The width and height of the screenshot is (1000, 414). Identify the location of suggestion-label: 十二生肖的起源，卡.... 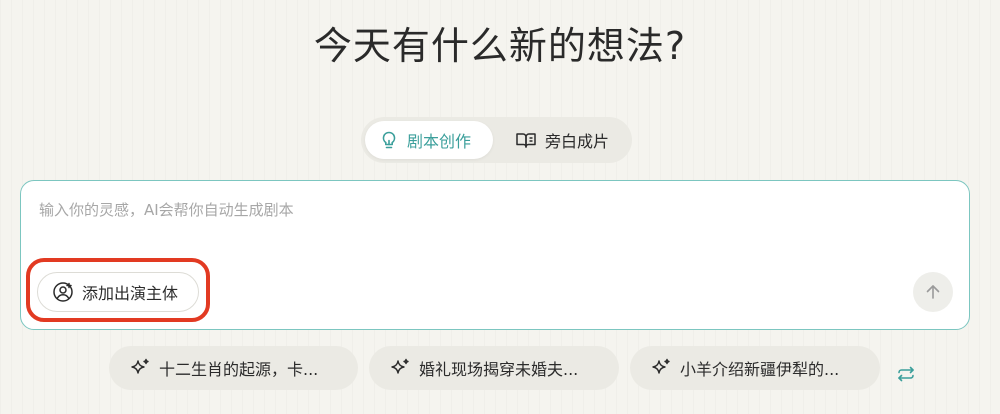
(239, 369).